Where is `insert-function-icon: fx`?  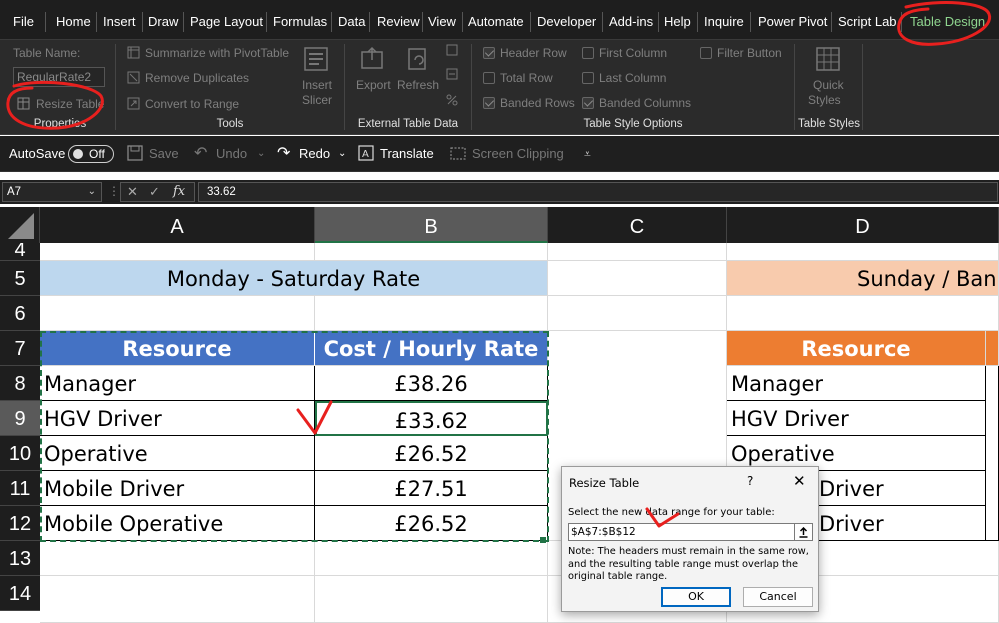
insert-function-icon: fx is located at coordinates (179, 192).